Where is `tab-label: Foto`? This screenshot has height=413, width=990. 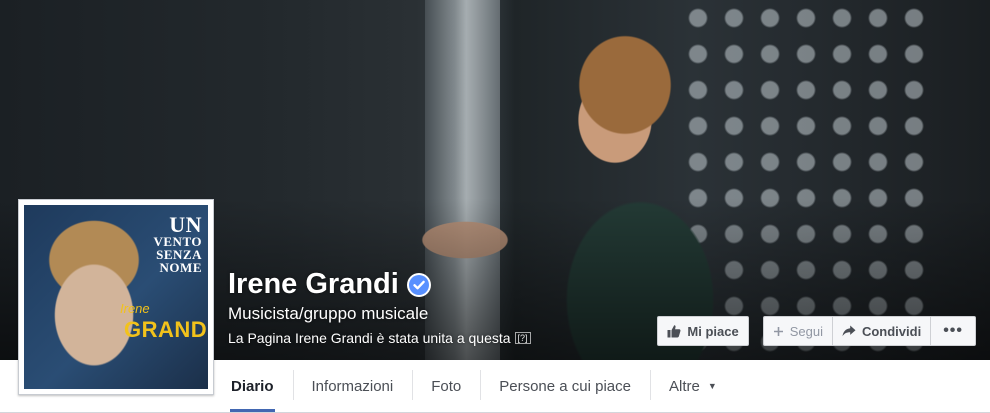 tab-label: Foto is located at coordinates (446, 386).